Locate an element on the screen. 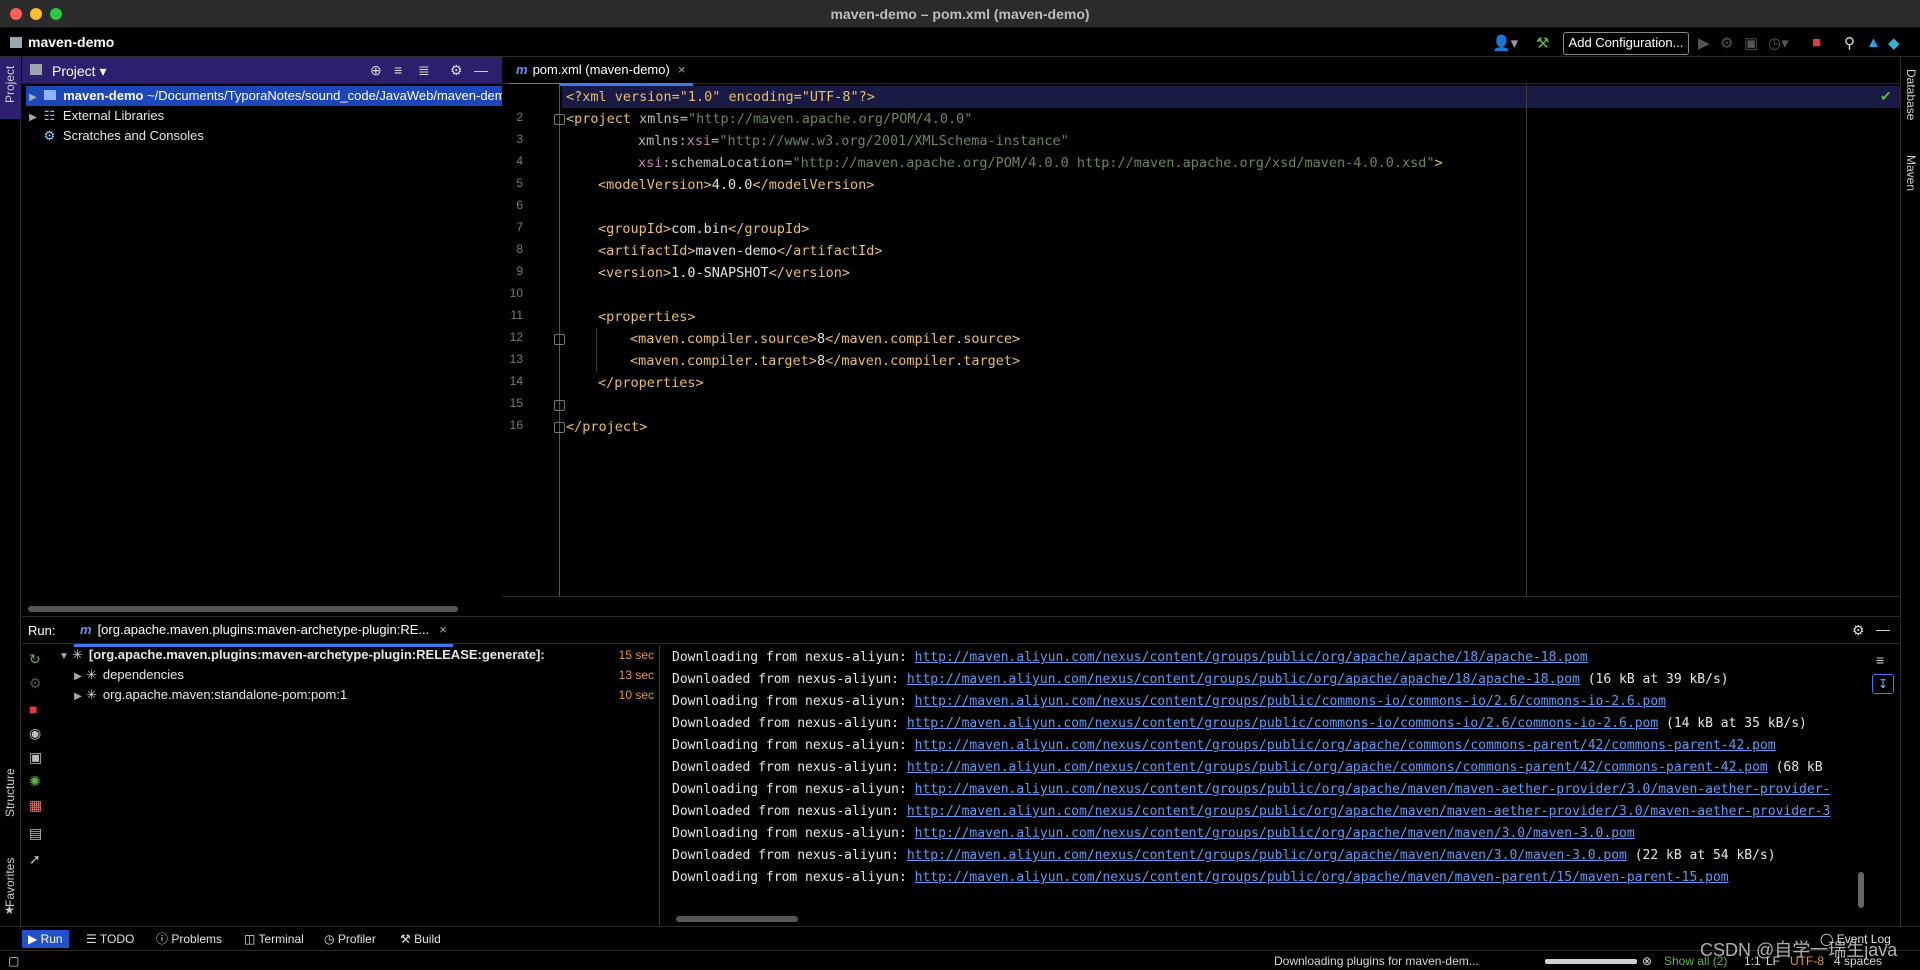  status-layout-icon: ▢ is located at coordinates (13, 961).